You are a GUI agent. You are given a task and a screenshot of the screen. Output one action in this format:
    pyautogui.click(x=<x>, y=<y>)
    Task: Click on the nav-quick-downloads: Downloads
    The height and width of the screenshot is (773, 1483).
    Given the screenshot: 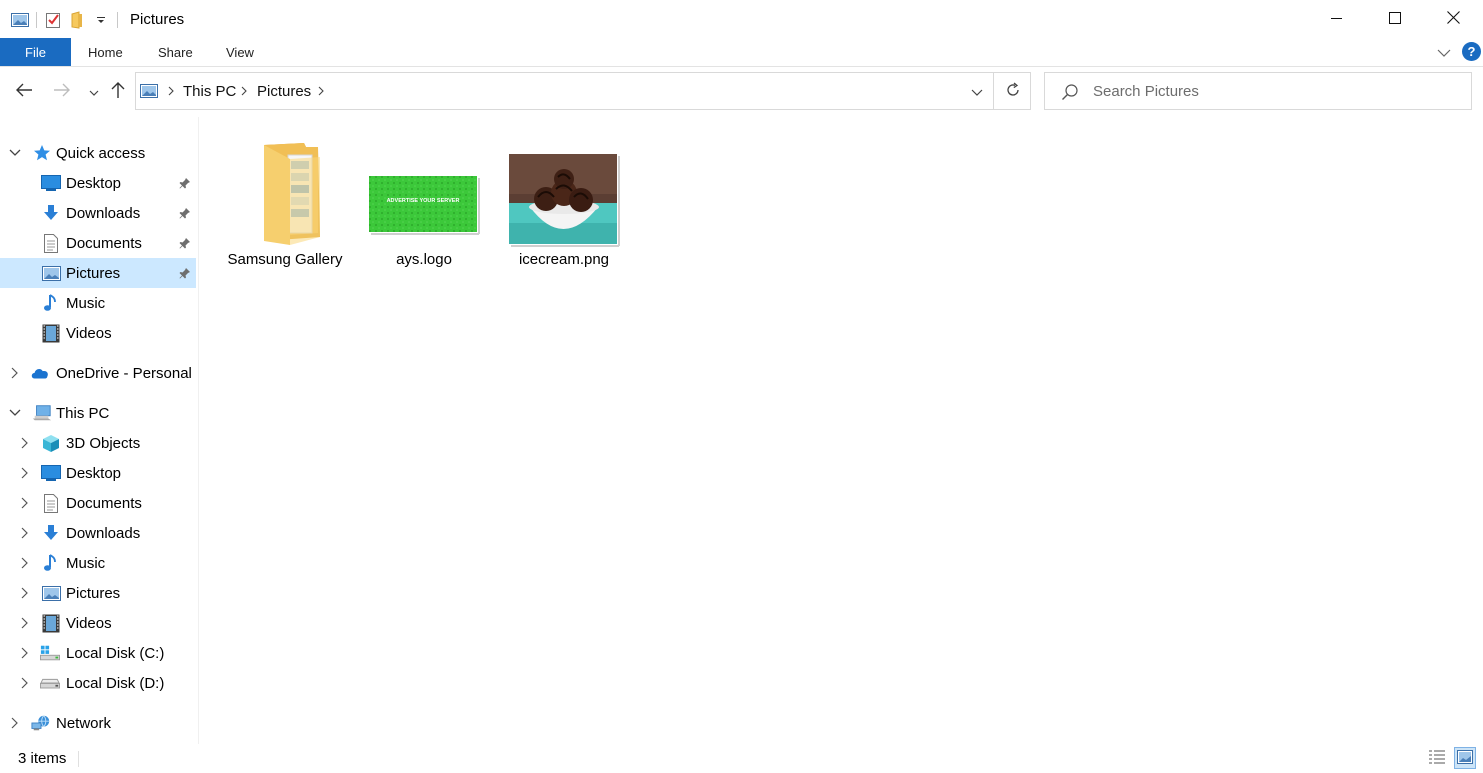 What is the action you would take?
    pyautogui.click(x=98, y=213)
    